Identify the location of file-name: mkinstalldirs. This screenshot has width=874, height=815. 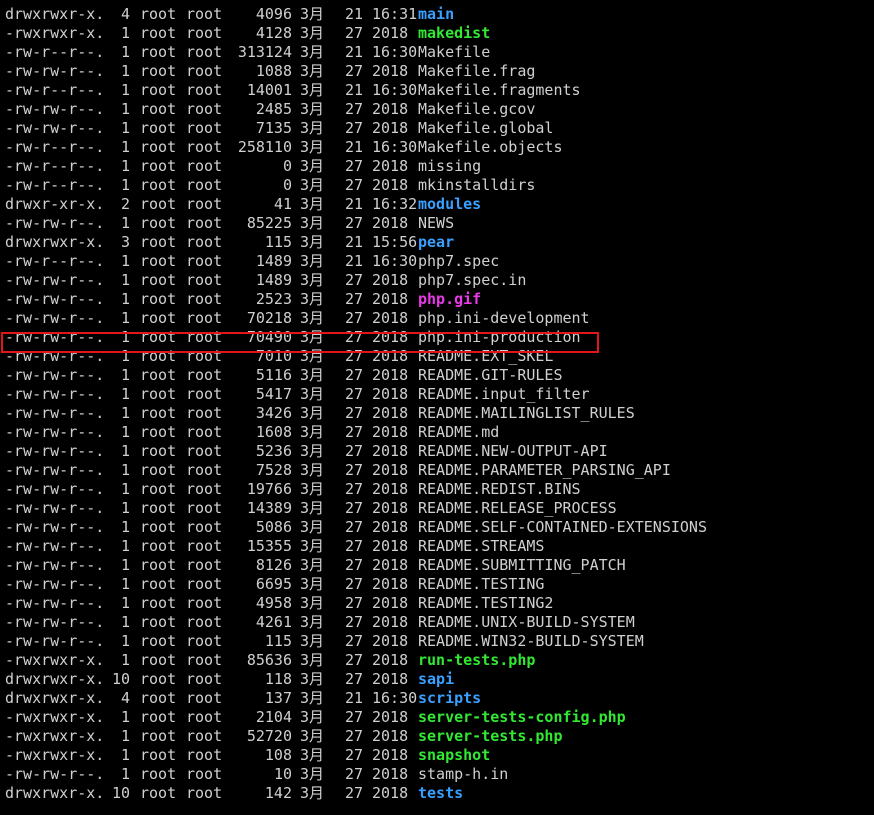
(477, 185).